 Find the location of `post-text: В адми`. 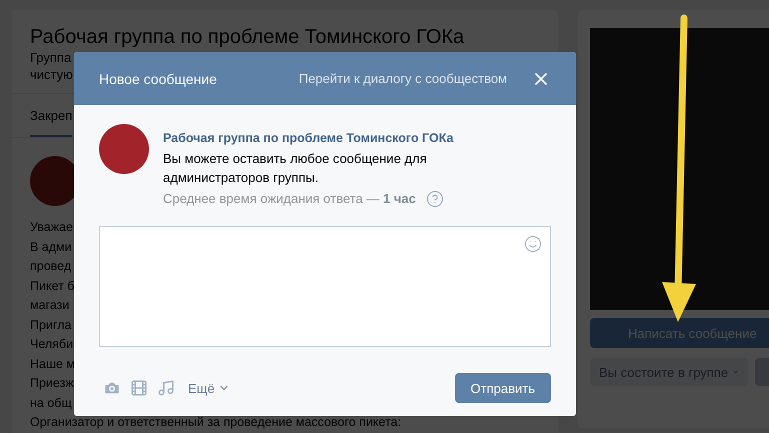

post-text: В адми is located at coordinates (51, 247).